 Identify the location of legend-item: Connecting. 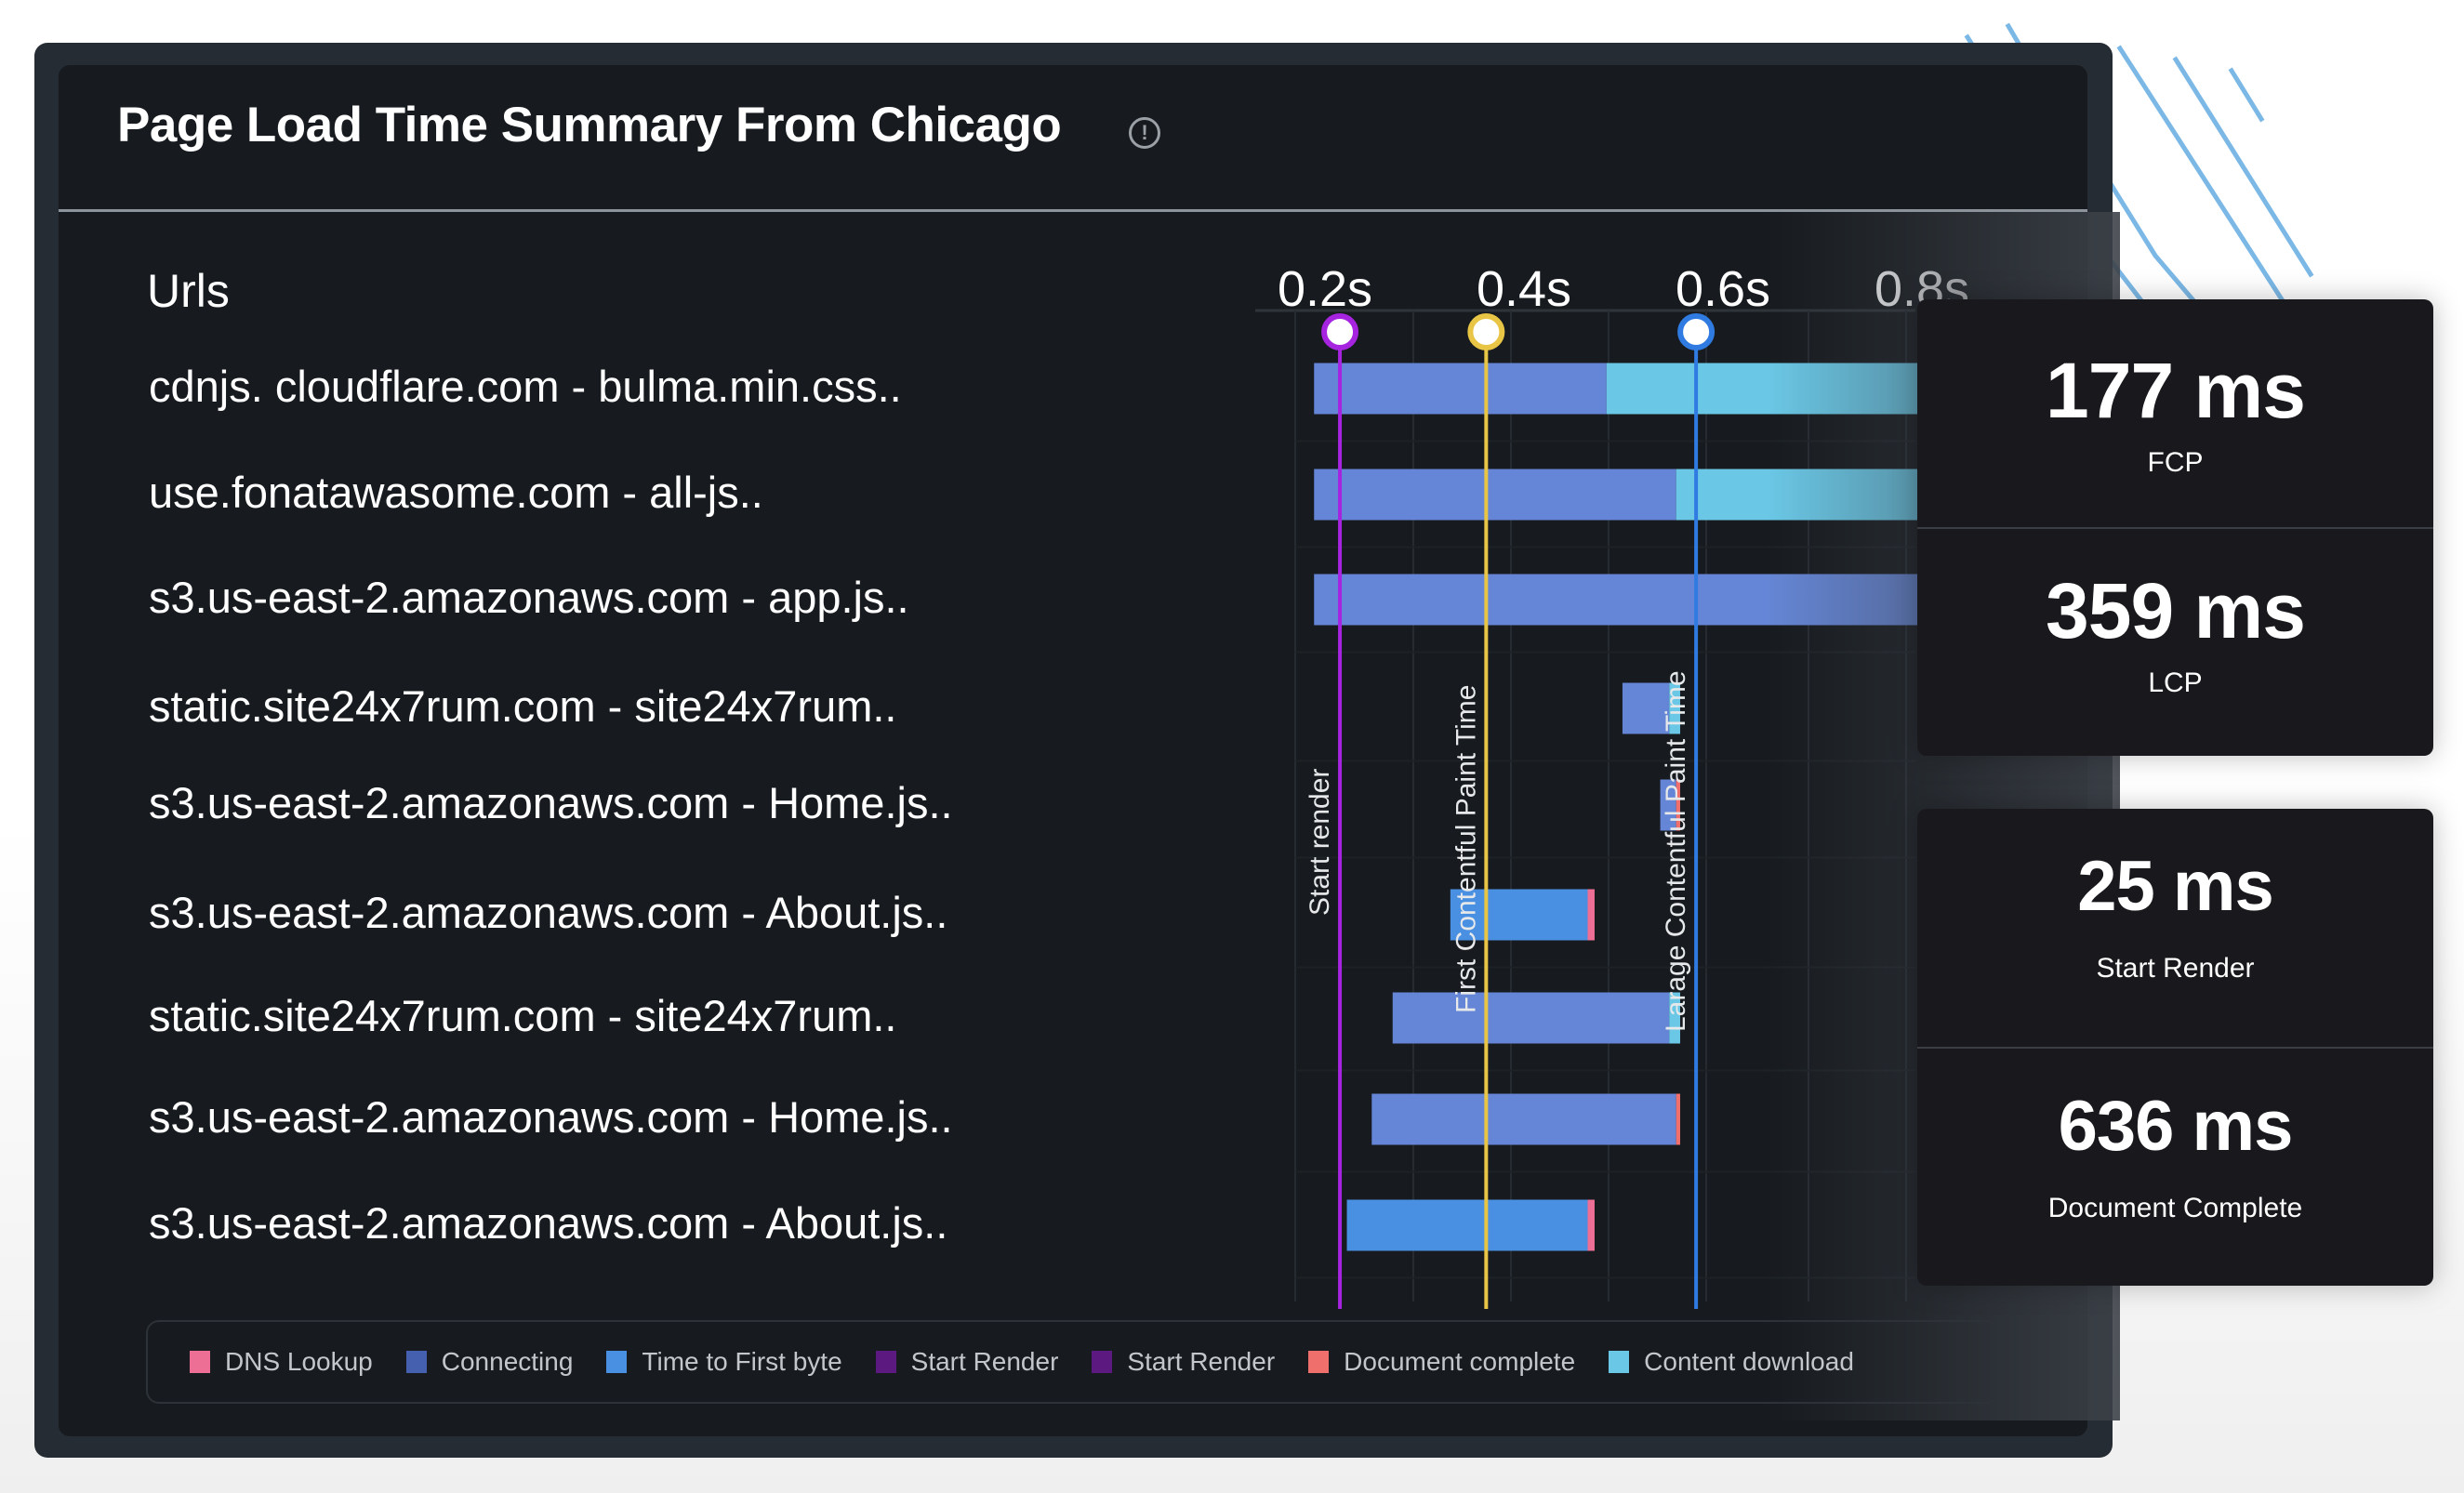
(489, 1362).